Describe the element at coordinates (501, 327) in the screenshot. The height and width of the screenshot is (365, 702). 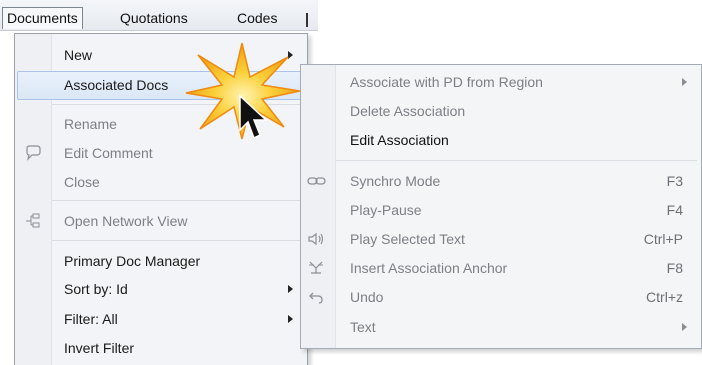
I see `submenu-item-text: Text` at that location.